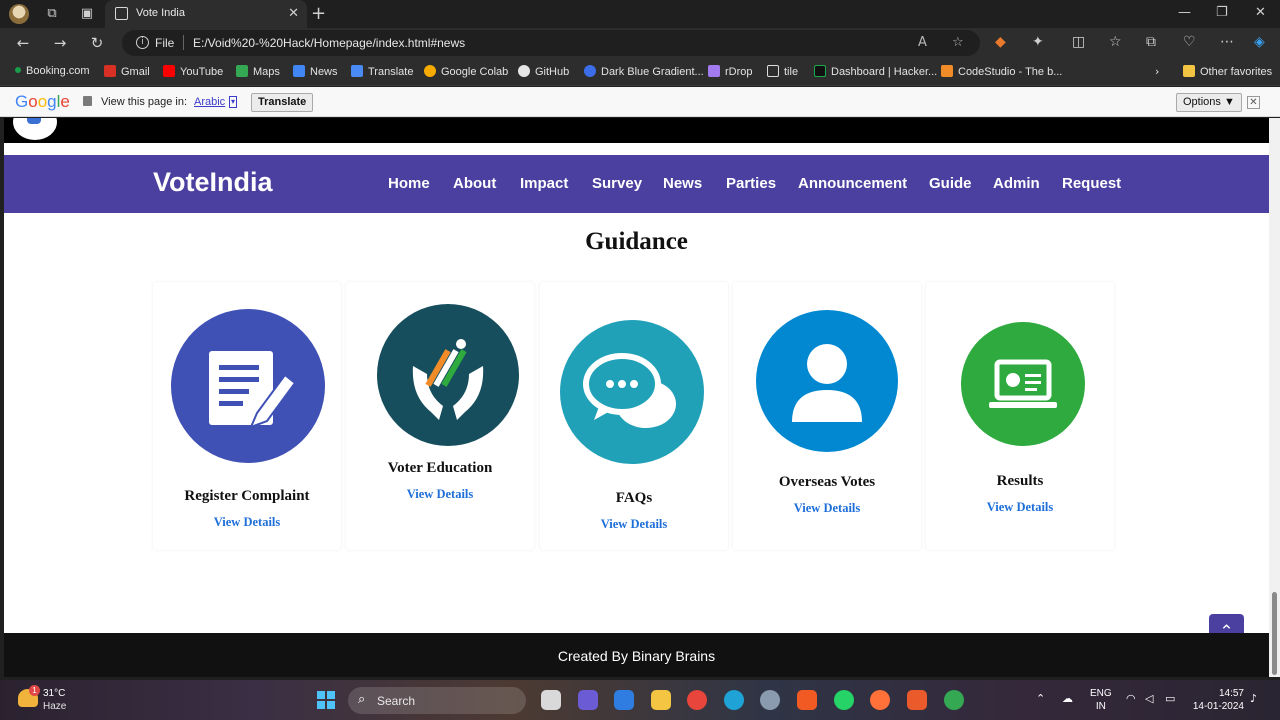 The width and height of the screenshot is (1280, 720). What do you see at coordinates (474, 183) in the screenshot?
I see `nav-about: About` at bounding box center [474, 183].